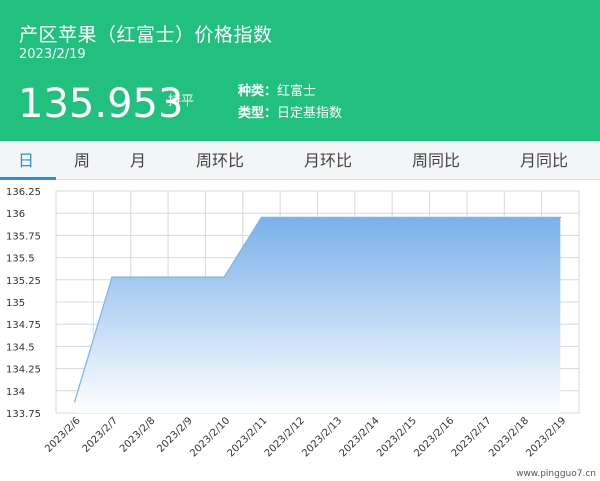  Describe the element at coordinates (15, 392) in the screenshot. I see `y-tick-label: 134` at that location.